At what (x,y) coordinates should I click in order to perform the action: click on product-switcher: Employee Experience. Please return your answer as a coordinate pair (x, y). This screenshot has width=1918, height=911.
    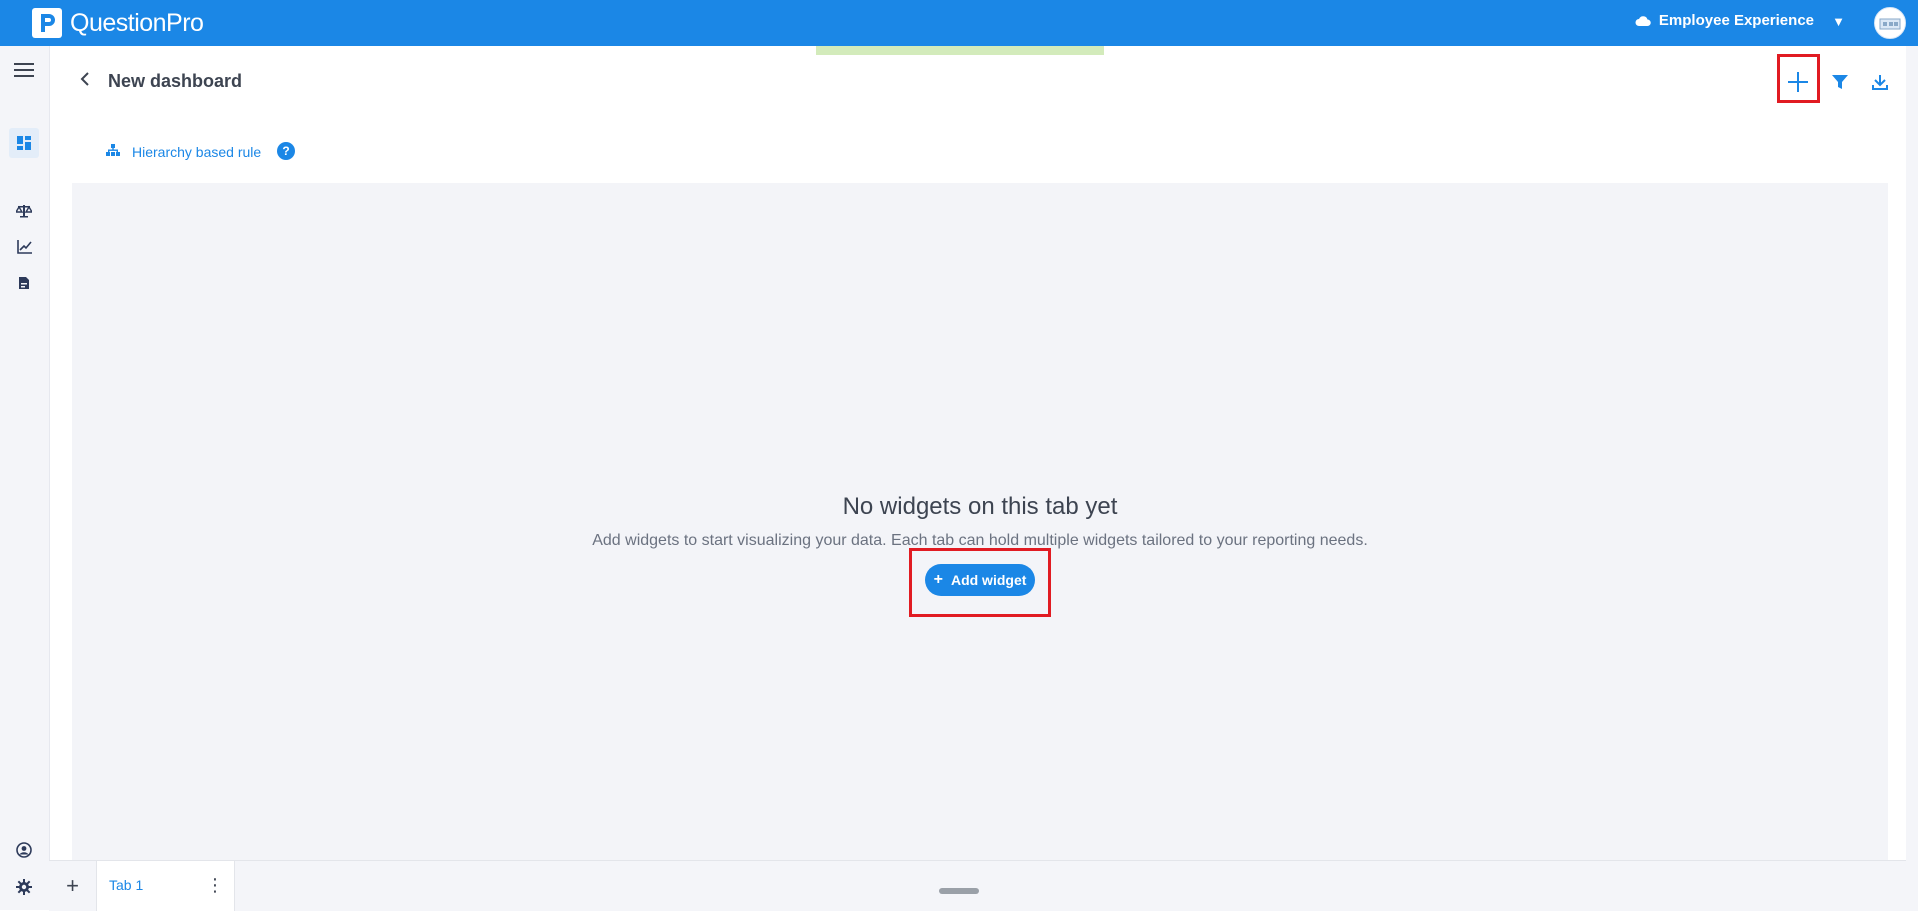
    Looking at the image, I should click on (1724, 20).